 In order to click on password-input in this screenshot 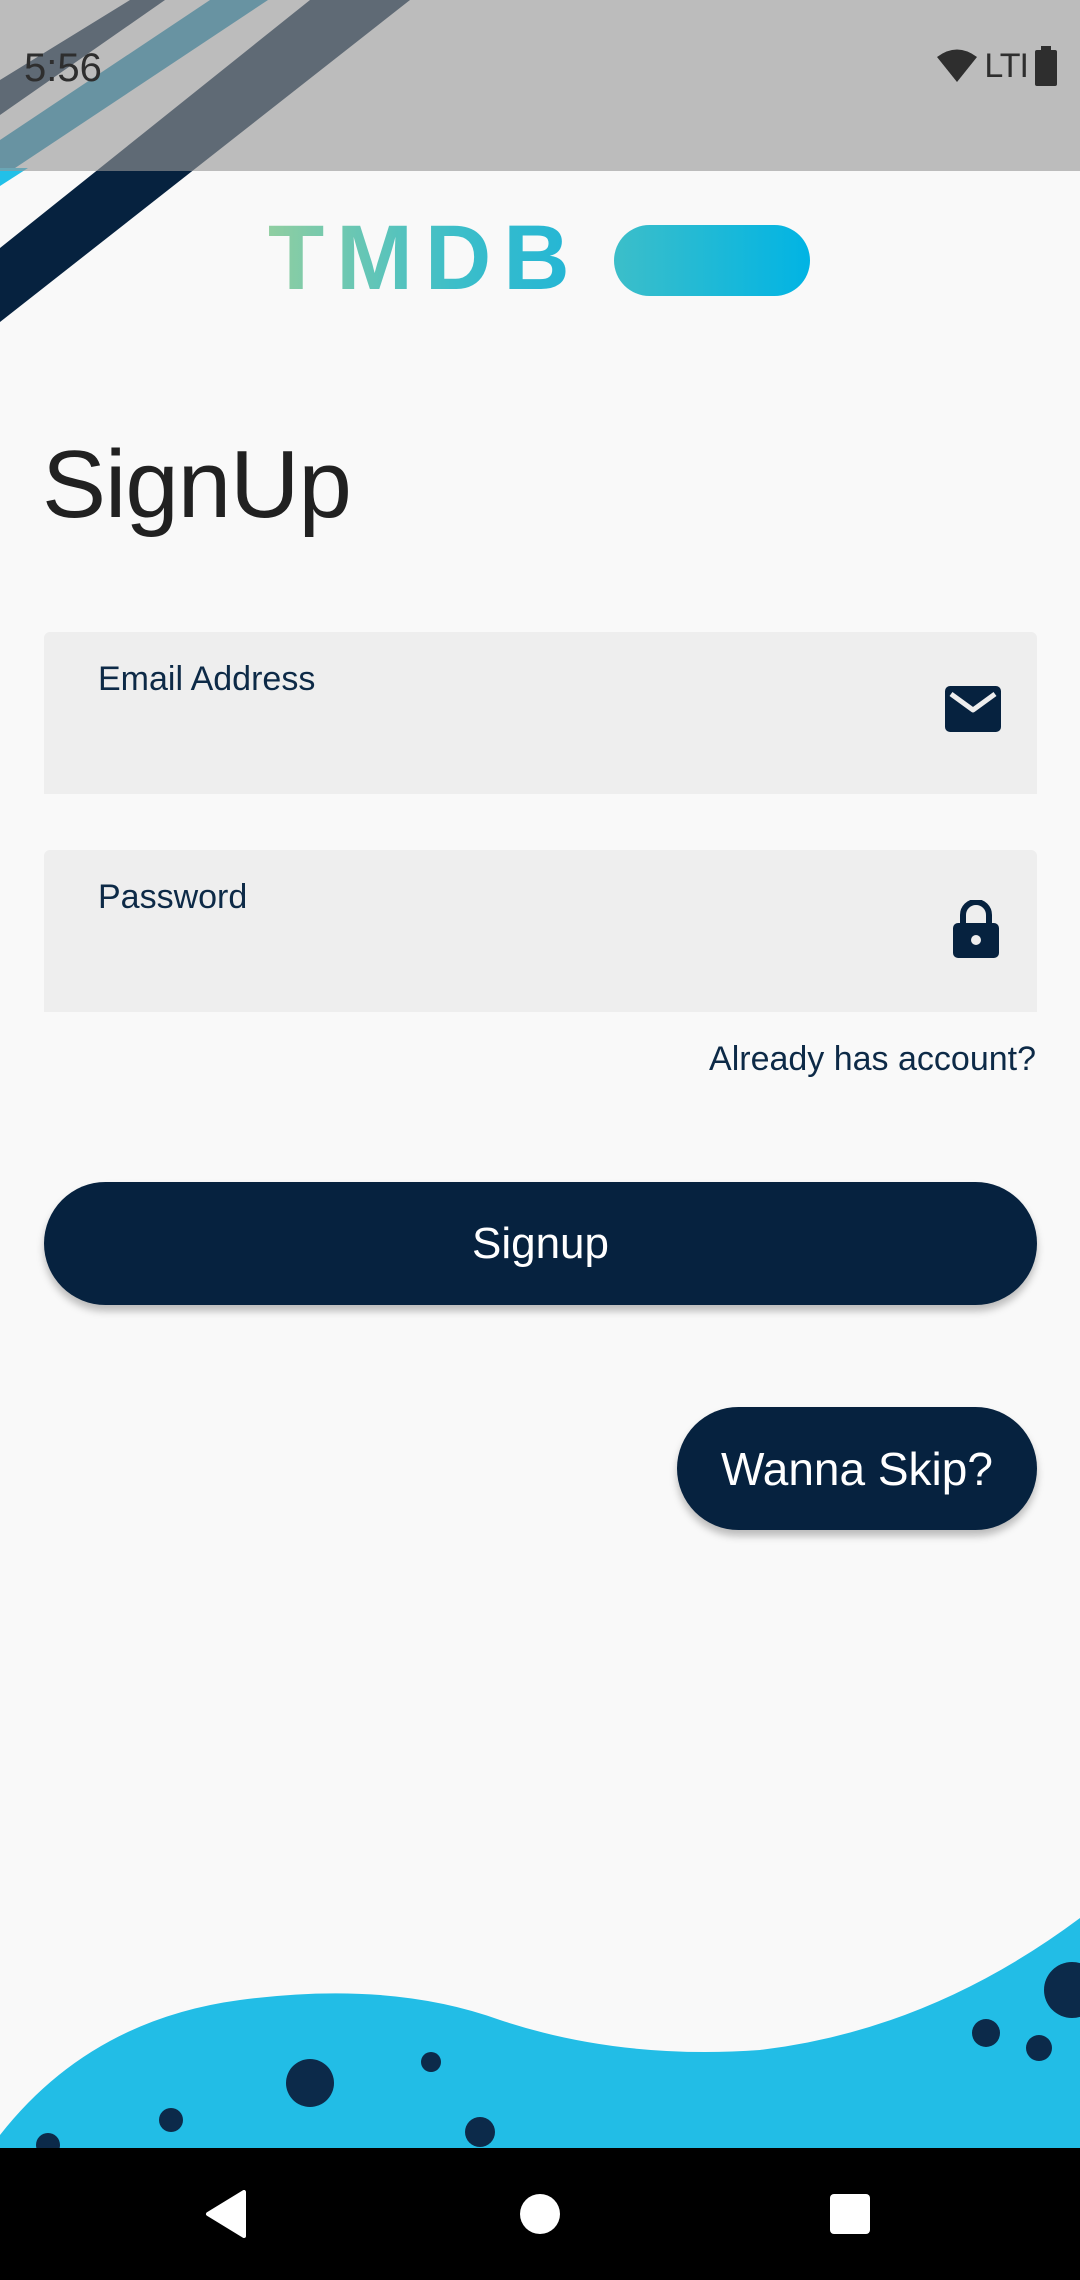, I will do `click(508, 958)`.